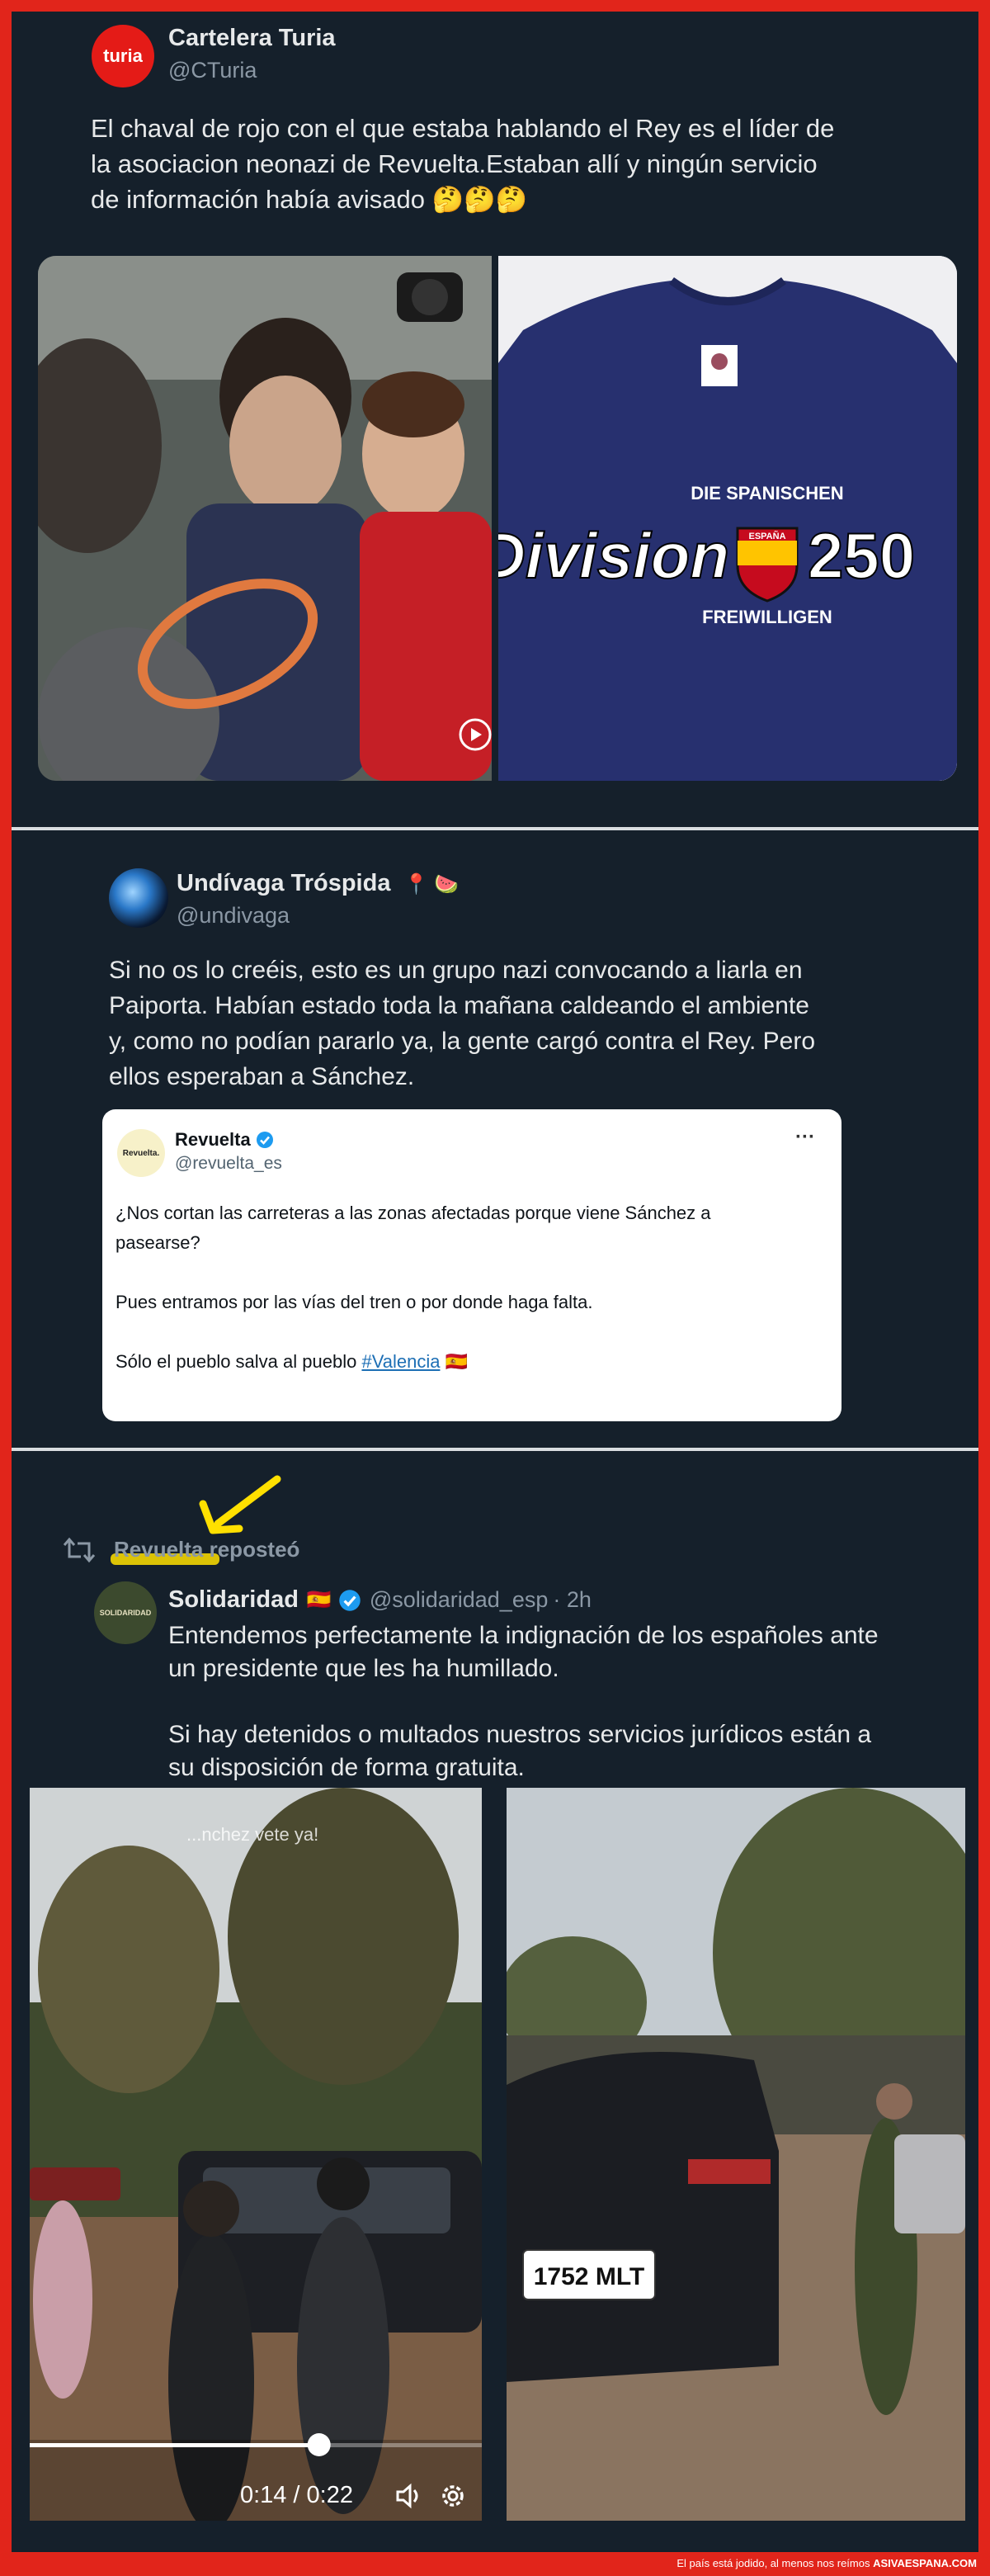  Describe the element at coordinates (233, 1600) in the screenshot. I see `author-name: Solidaridad` at that location.